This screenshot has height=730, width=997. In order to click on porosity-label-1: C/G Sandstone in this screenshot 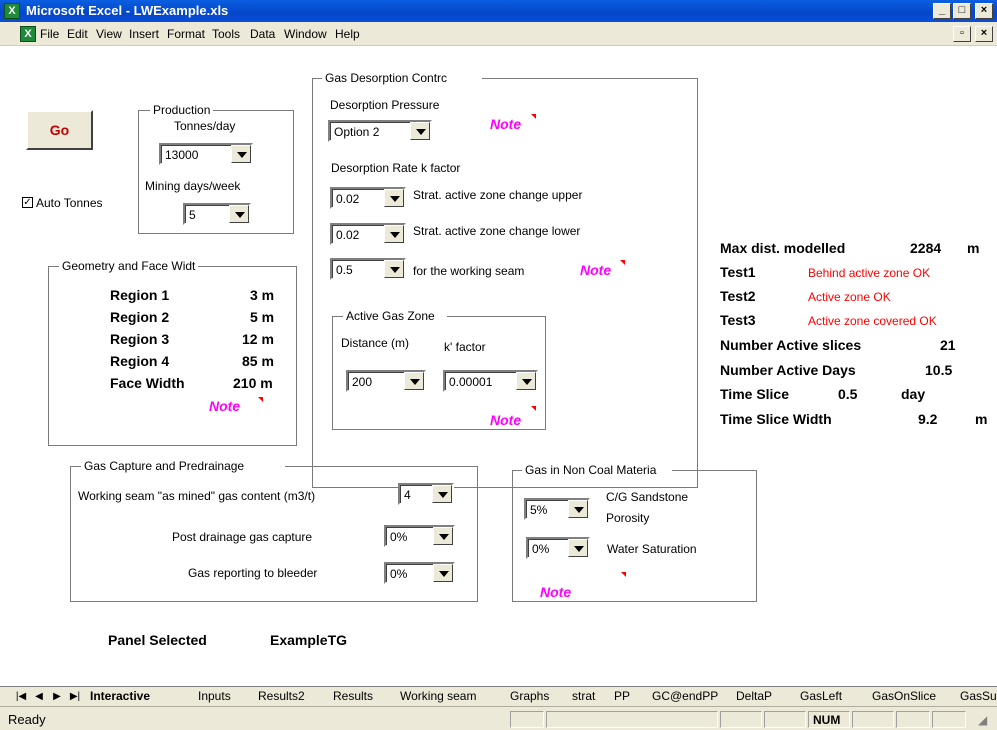, I will do `click(647, 497)`.